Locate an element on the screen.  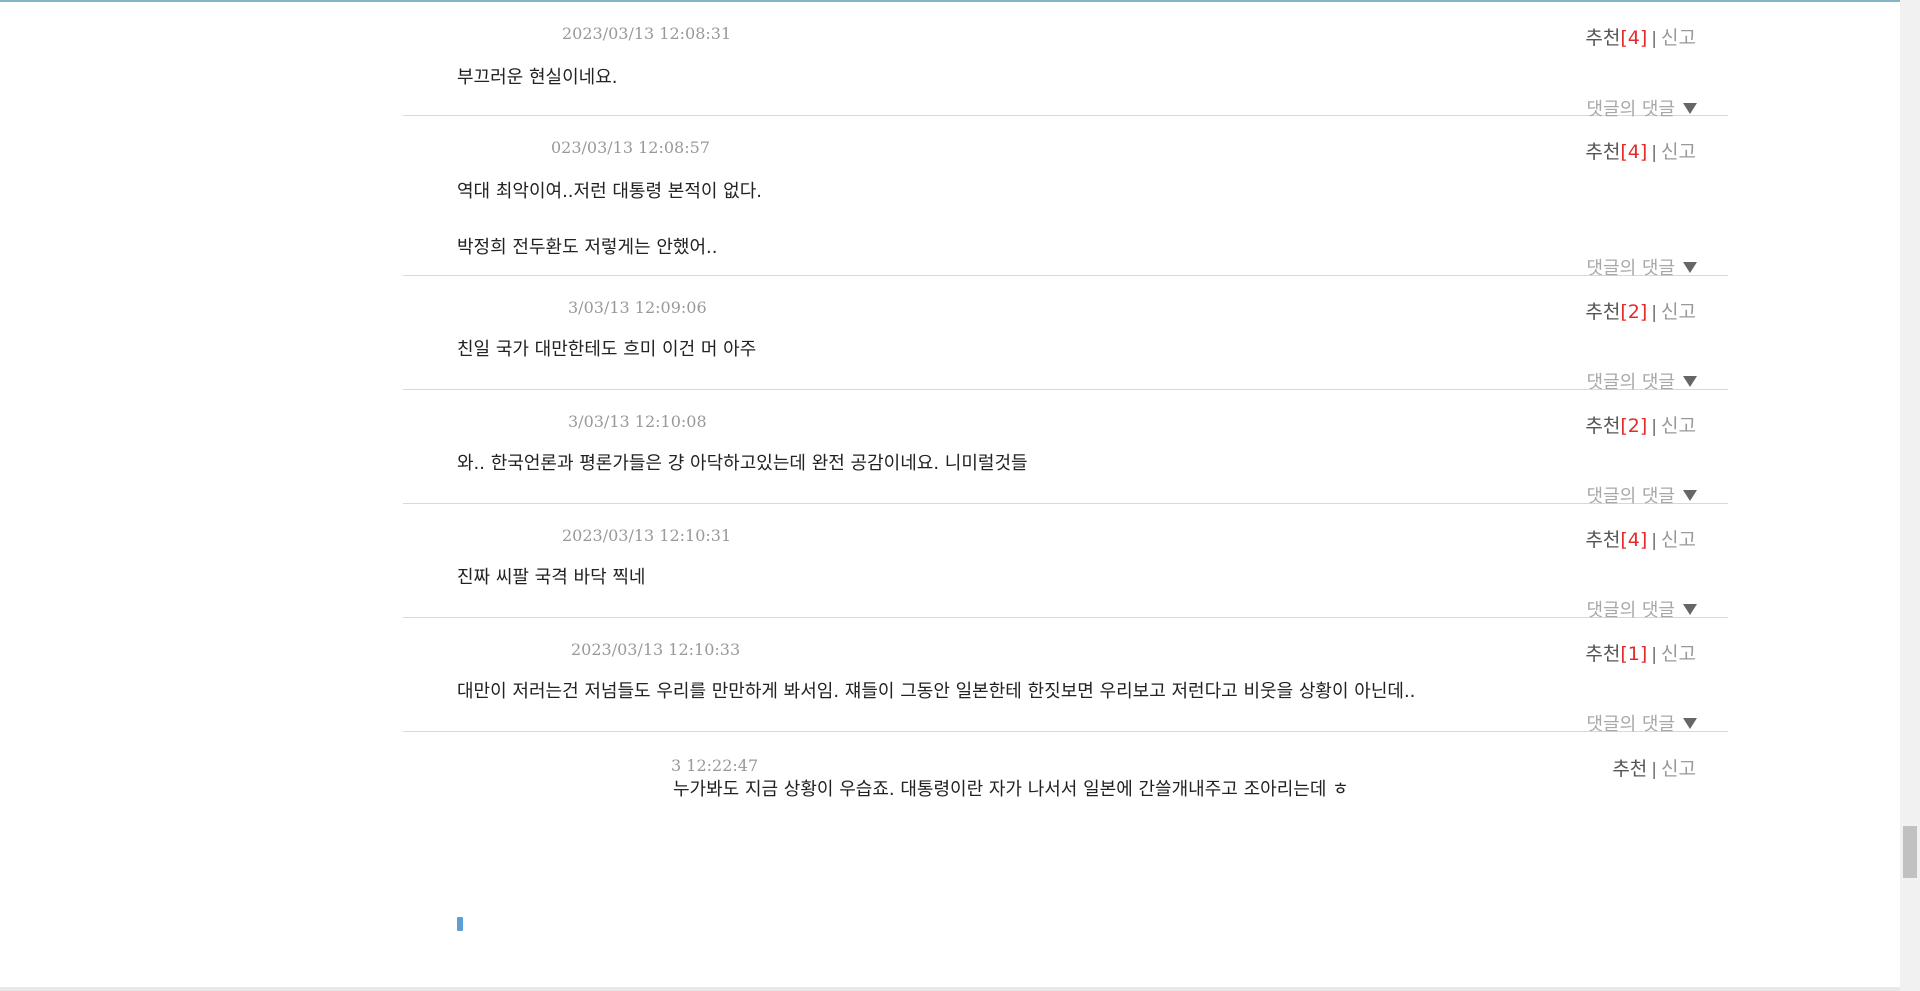
comment-actions: 추천[1] | 신고 is located at coordinates (1640, 652).